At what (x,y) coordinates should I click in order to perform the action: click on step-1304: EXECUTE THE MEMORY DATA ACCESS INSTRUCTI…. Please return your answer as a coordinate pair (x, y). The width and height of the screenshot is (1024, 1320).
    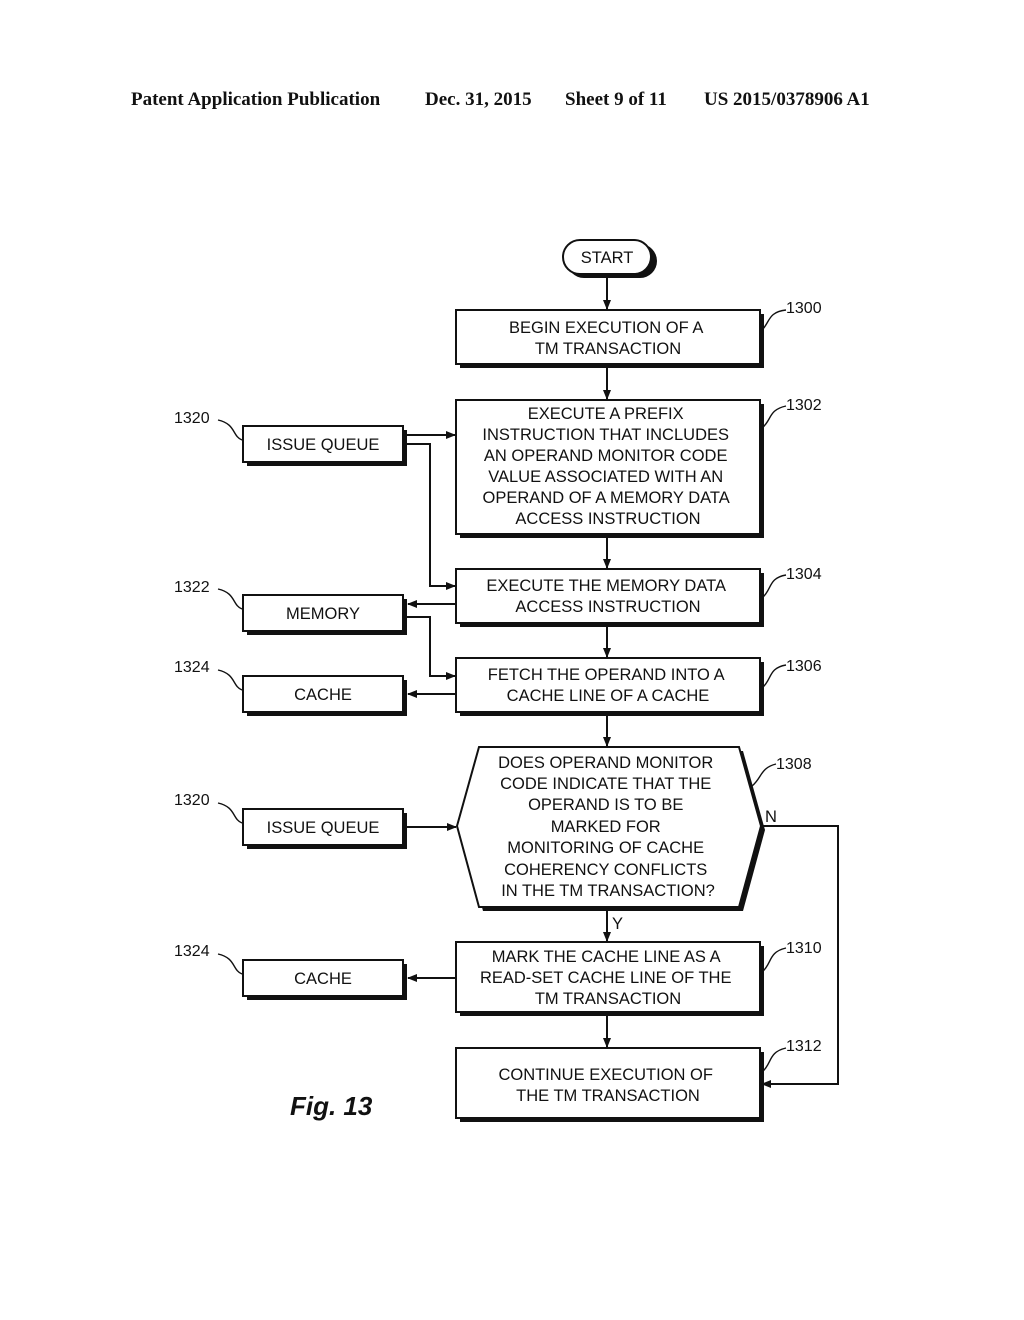
    Looking at the image, I should click on (638, 596).